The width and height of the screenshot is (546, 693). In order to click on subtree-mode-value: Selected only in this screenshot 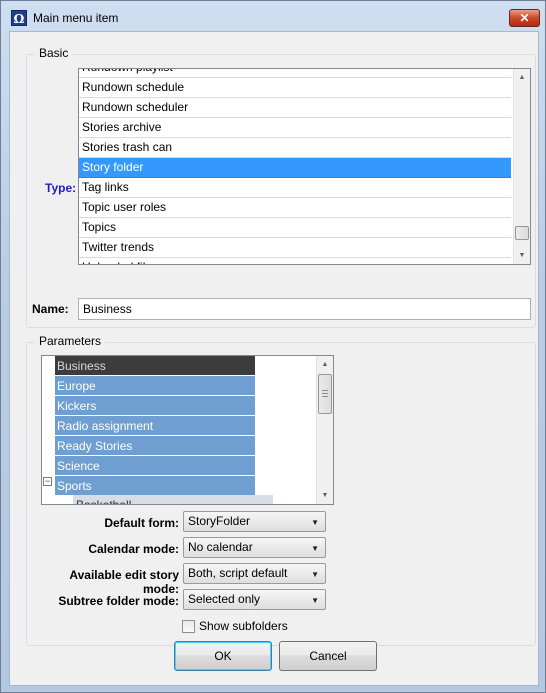, I will do `click(224, 599)`.